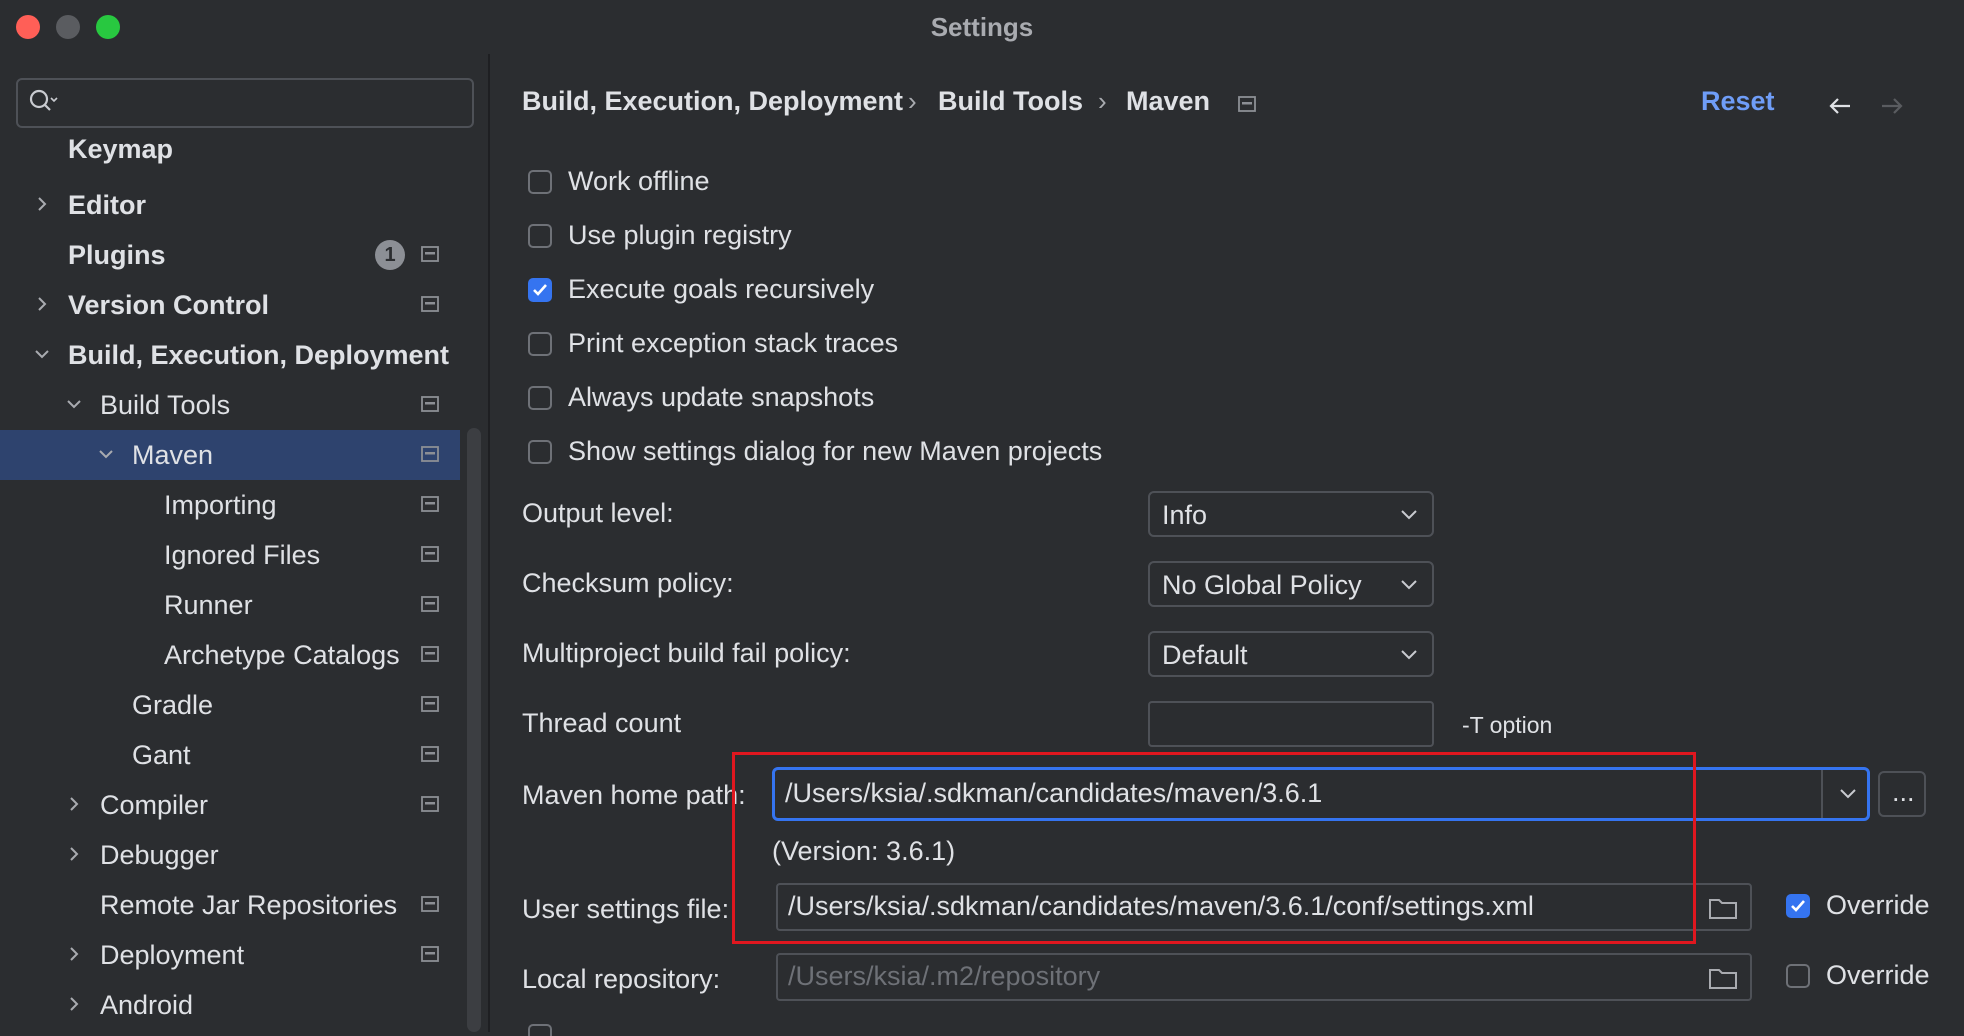  I want to click on breadcrumb-item: Build, Execution, Deployment, so click(712, 101).